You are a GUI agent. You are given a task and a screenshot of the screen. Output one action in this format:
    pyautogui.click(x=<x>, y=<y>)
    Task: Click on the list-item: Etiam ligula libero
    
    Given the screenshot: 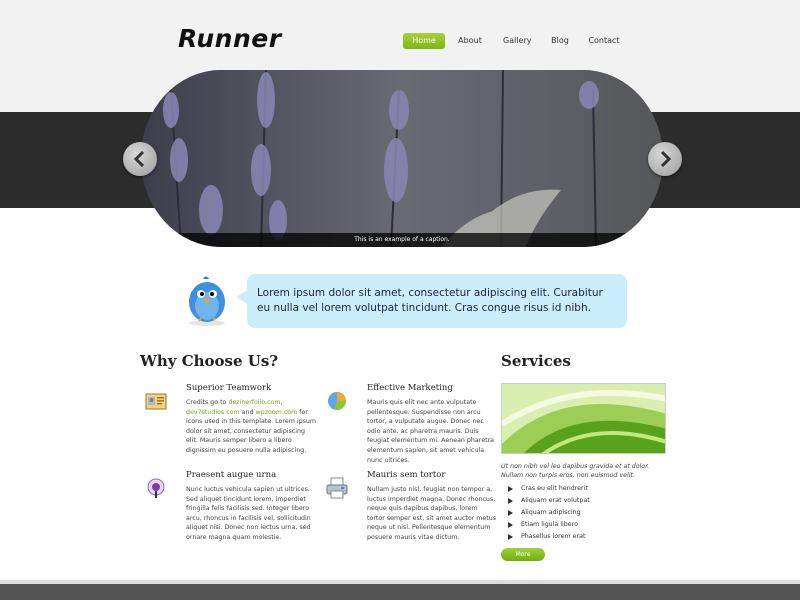 What is the action you would take?
    pyautogui.click(x=549, y=525)
    